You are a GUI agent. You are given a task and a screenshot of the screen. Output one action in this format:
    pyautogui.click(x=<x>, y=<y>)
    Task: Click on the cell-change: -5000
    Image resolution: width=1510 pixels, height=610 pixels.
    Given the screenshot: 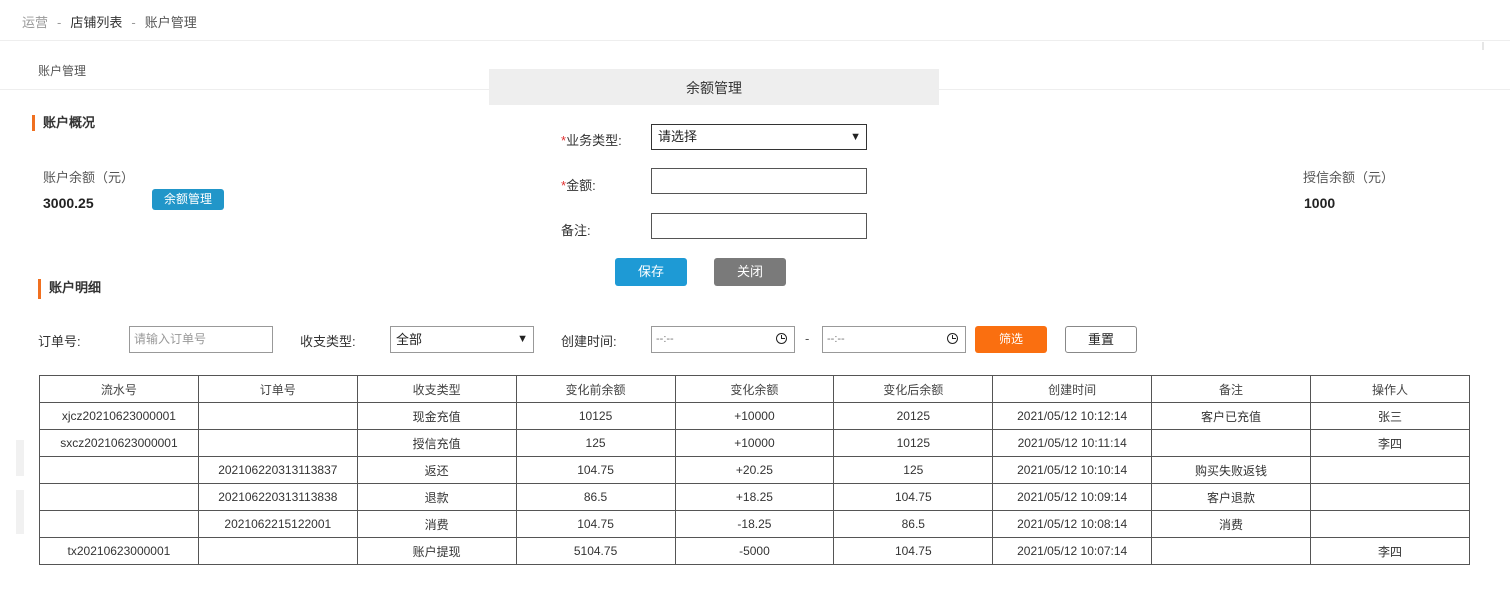 What is the action you would take?
    pyautogui.click(x=754, y=551)
    